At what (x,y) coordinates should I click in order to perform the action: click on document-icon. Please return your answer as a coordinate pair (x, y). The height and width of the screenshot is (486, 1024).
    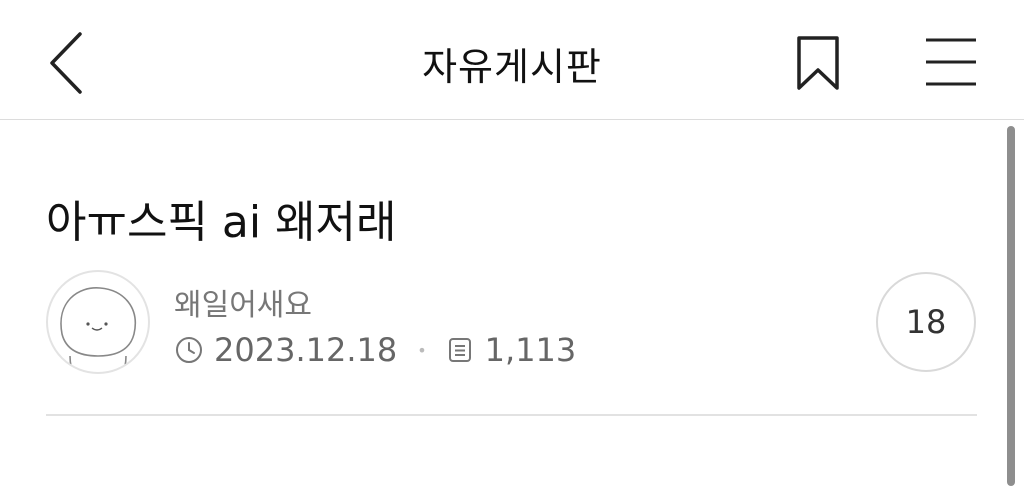
    Looking at the image, I should click on (459, 350).